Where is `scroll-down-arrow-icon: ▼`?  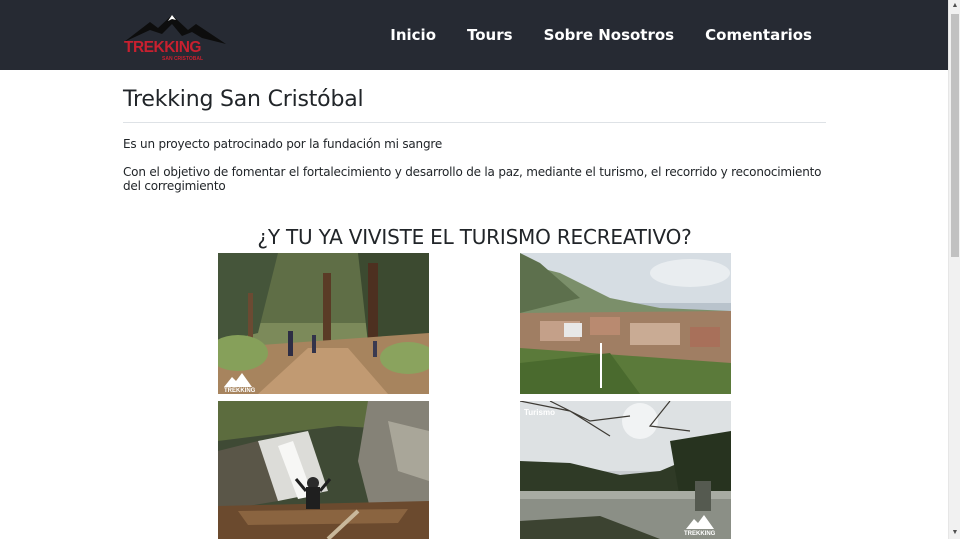
scroll-down-arrow-icon: ▼ is located at coordinates (954, 533).